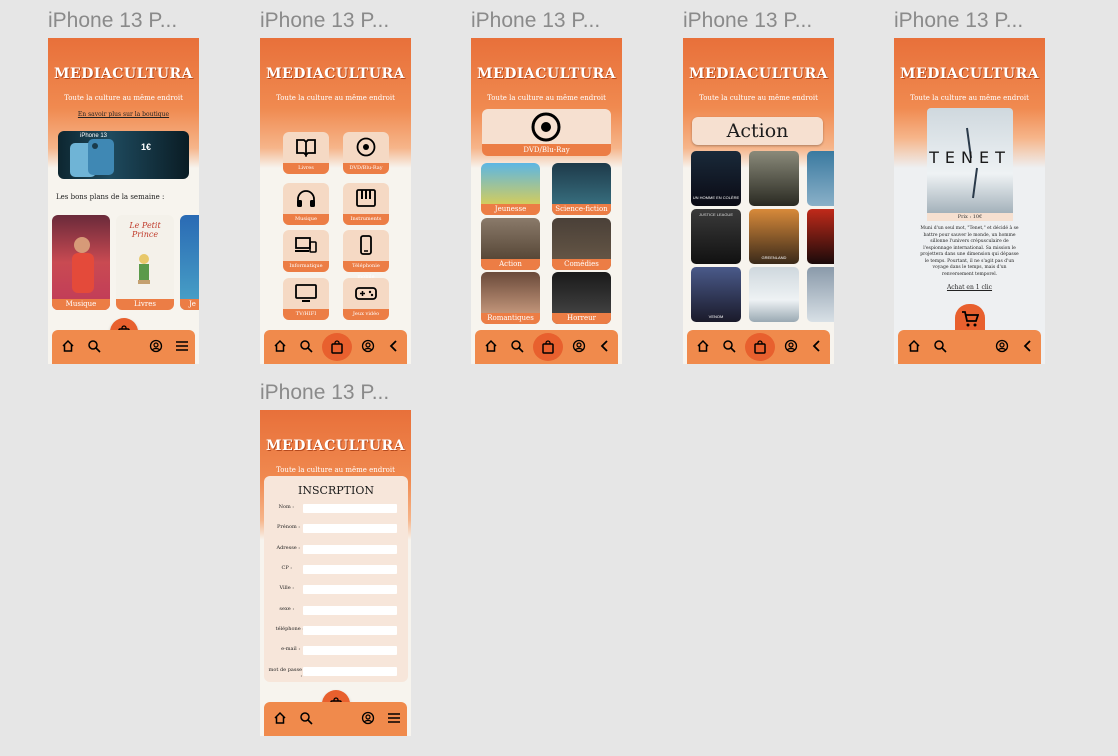  I want to click on ad-price: 1€, so click(146, 147).